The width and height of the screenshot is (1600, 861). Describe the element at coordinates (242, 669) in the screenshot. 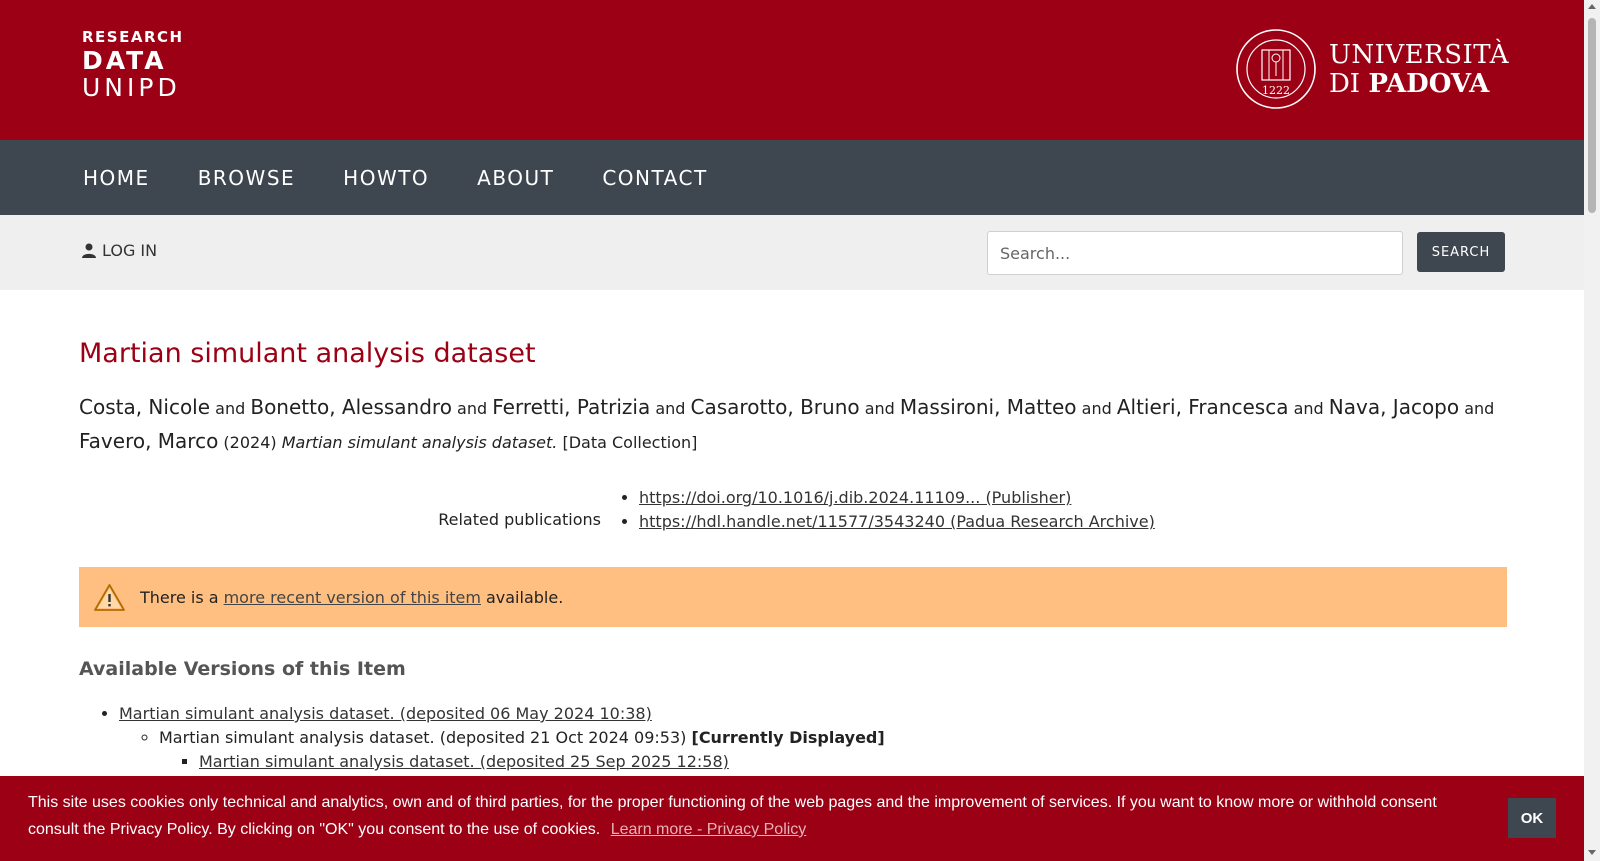

I see `versions-heading: Available Versions of this Item` at that location.